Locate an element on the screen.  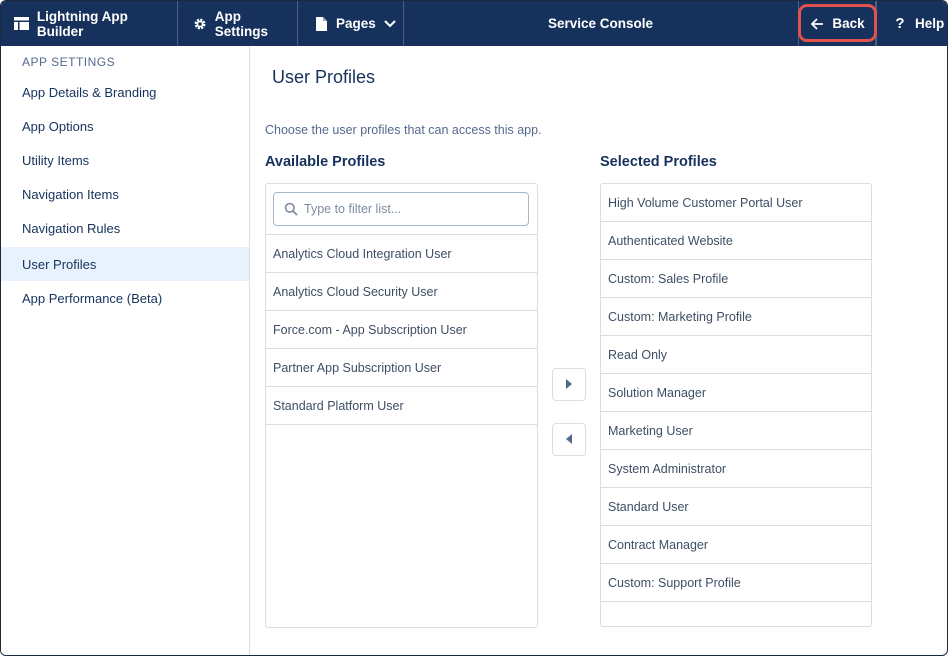
selected-profile-item: Custom: Marketing Profile is located at coordinates (736, 317).